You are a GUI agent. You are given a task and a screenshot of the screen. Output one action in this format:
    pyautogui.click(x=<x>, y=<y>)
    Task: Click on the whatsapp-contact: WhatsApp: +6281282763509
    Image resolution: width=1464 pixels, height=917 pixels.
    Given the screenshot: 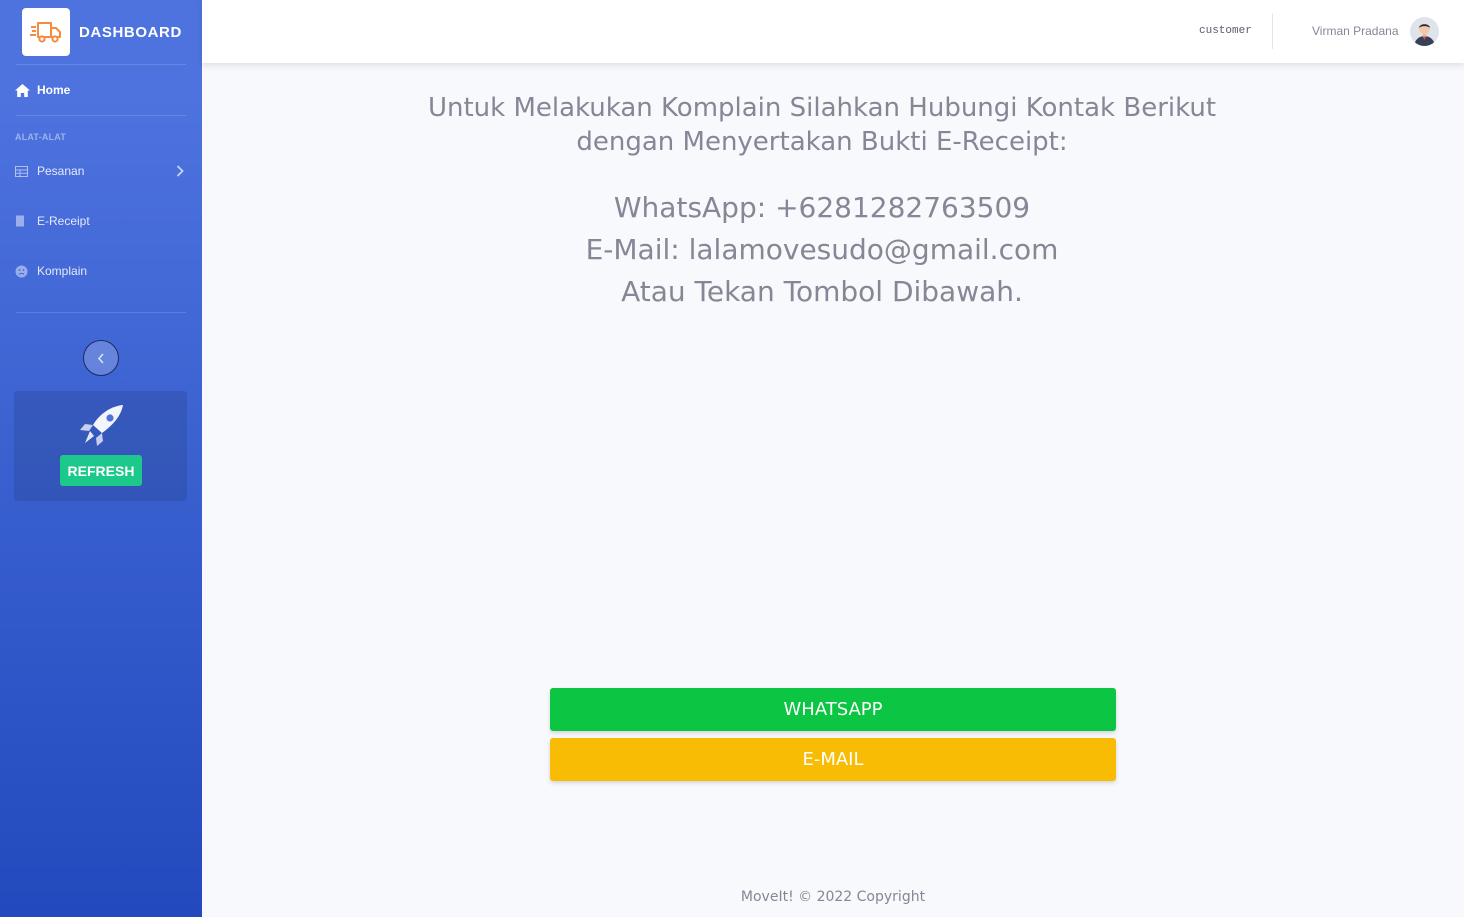 What is the action you would take?
    pyautogui.click(x=822, y=207)
    